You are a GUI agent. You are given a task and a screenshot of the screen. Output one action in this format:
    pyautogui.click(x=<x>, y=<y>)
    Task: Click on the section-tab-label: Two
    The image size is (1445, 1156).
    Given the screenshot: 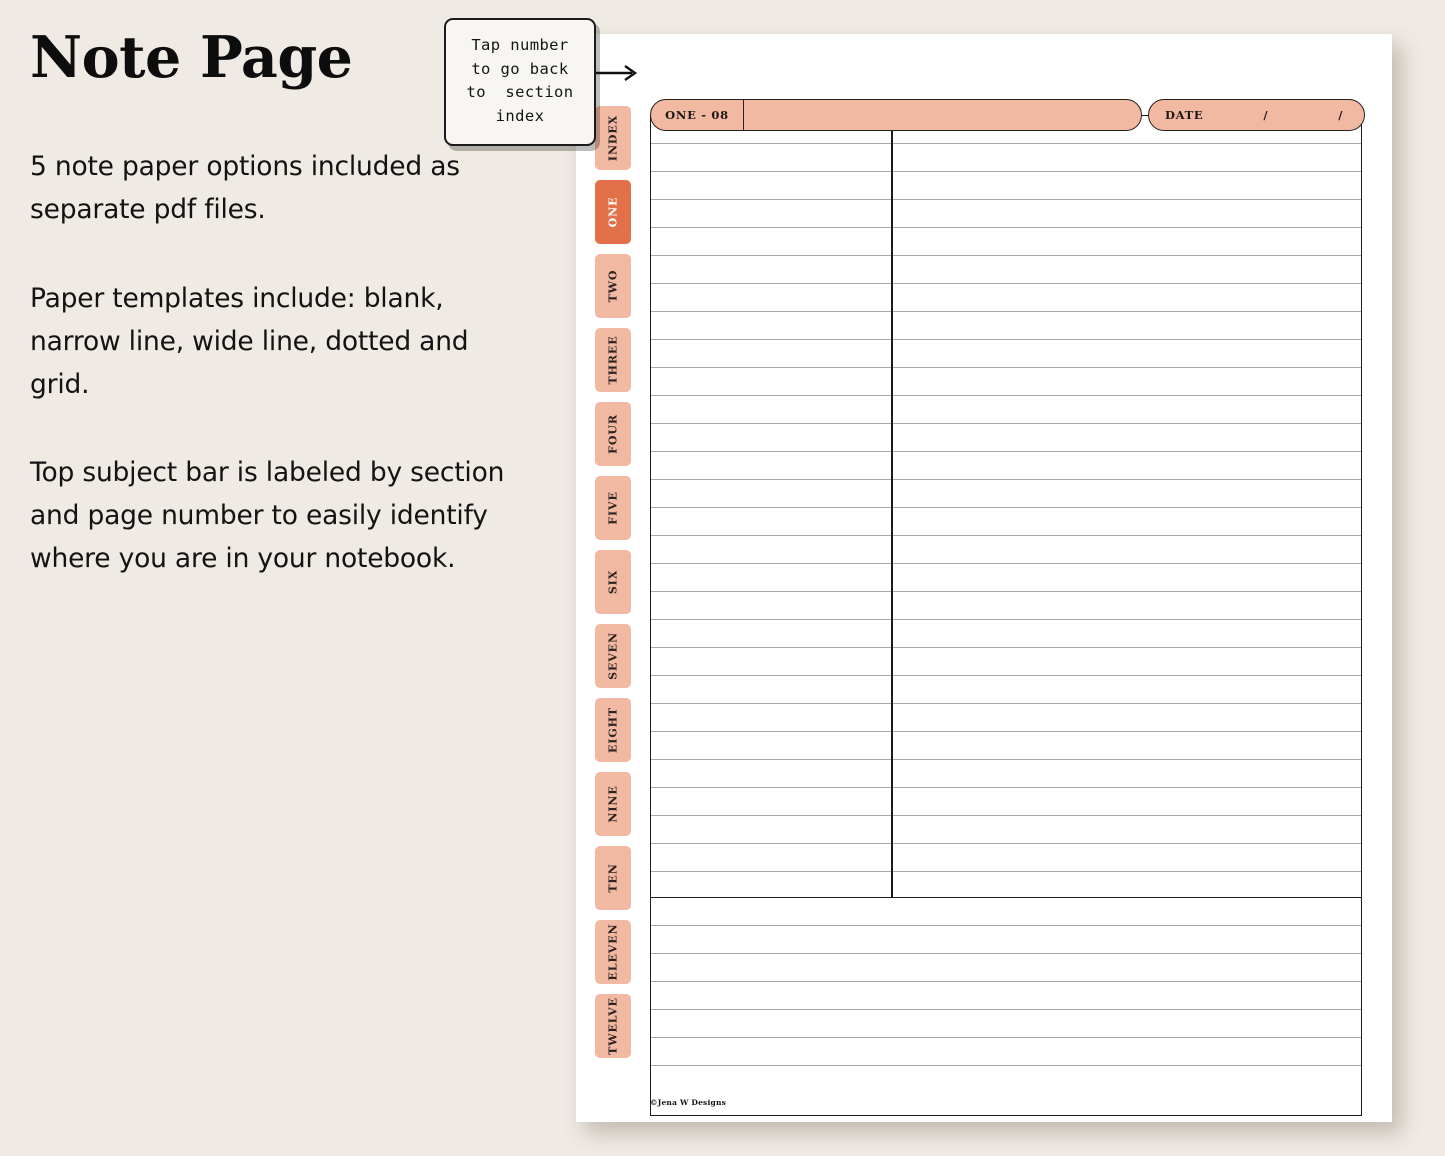 What is the action you would take?
    pyautogui.click(x=613, y=286)
    